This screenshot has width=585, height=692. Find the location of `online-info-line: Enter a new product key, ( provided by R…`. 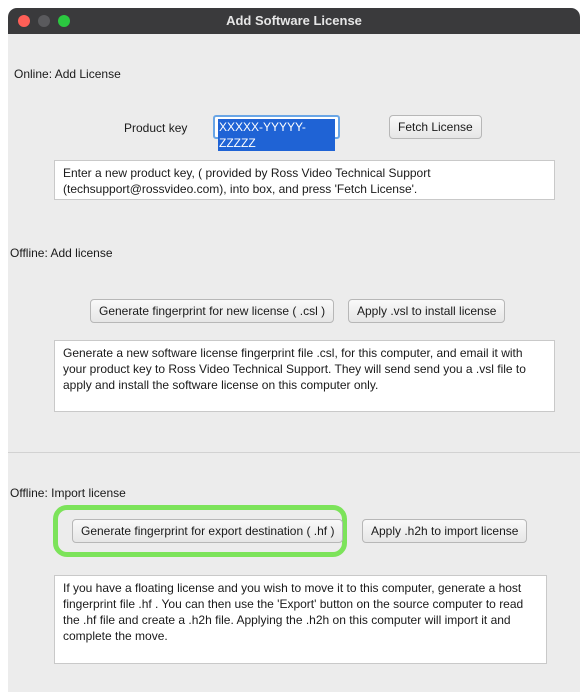

online-info-line: Enter a new product key, ( provided by R… is located at coordinates (247, 173).